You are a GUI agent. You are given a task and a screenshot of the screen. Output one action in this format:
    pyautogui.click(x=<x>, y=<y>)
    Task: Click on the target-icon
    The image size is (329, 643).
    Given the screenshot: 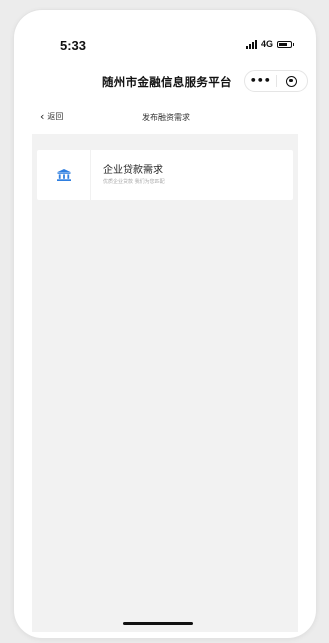 What is the action you would take?
    pyautogui.click(x=292, y=81)
    